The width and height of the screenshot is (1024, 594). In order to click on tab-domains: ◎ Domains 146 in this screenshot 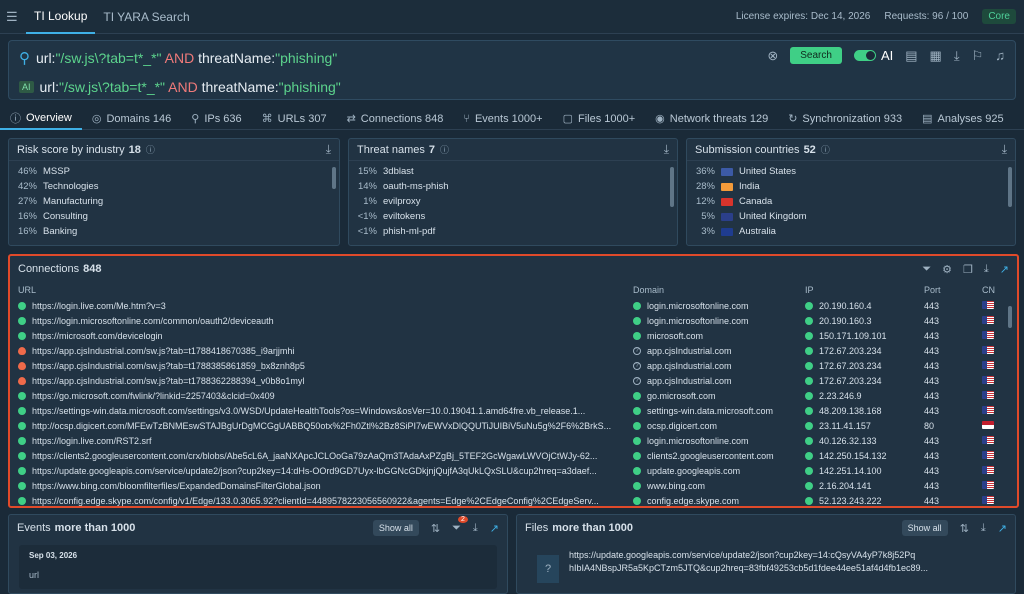, I will do `click(131, 119)`.